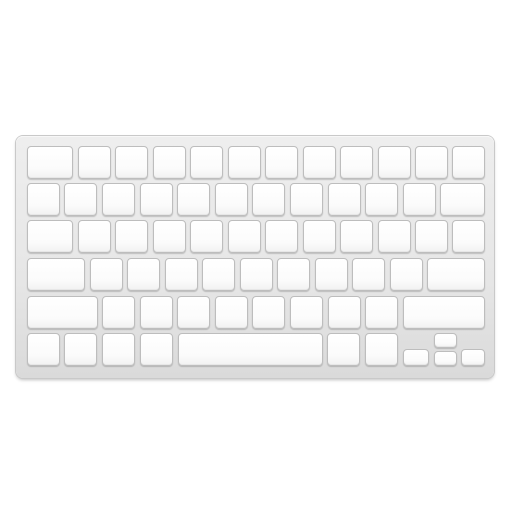 The image size is (512, 512). I want to click on arrow-left-key, so click(416, 357).